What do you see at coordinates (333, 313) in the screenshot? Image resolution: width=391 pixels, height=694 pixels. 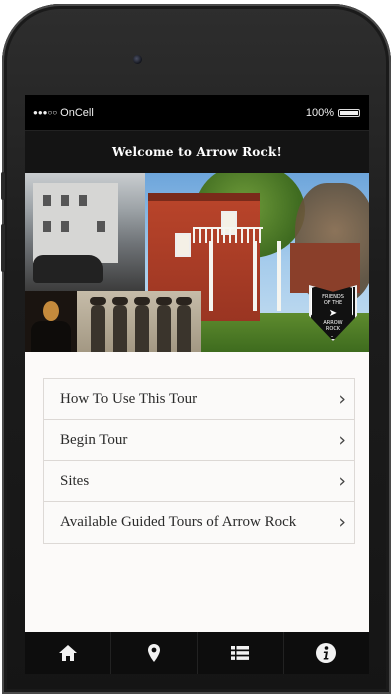 I see `arrow-icon: ➤` at bounding box center [333, 313].